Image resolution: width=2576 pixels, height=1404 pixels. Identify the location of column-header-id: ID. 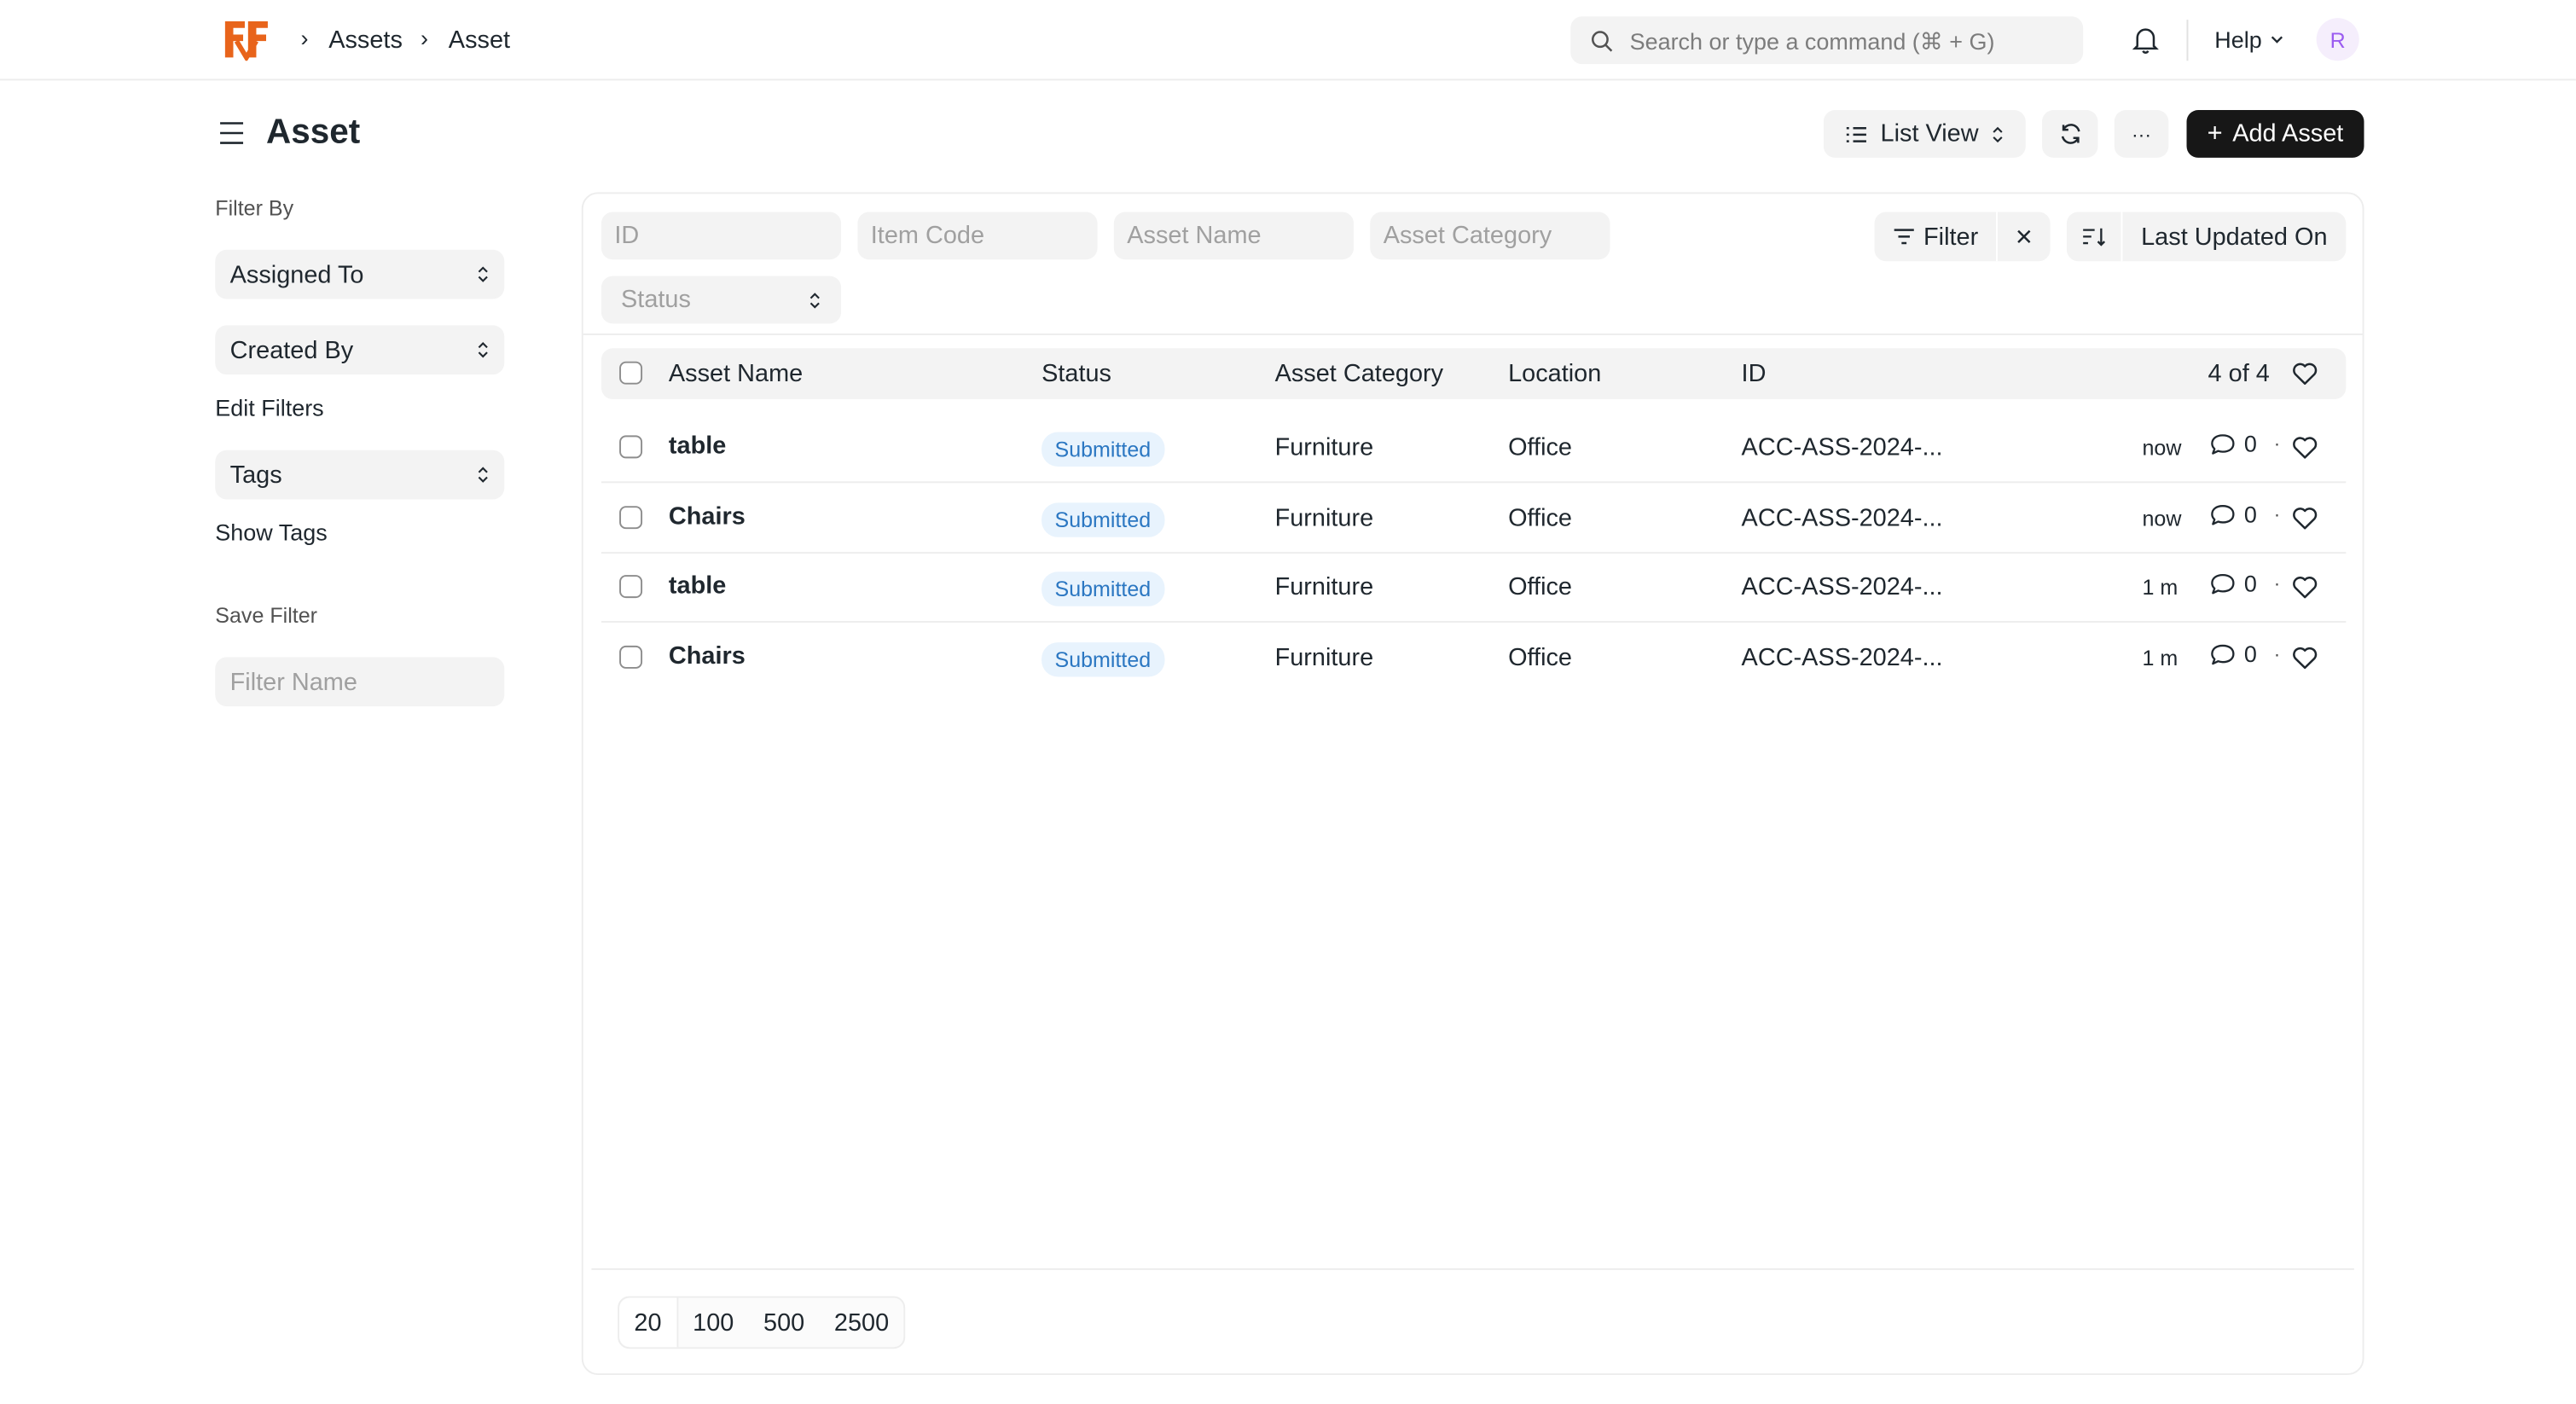
(1754, 374).